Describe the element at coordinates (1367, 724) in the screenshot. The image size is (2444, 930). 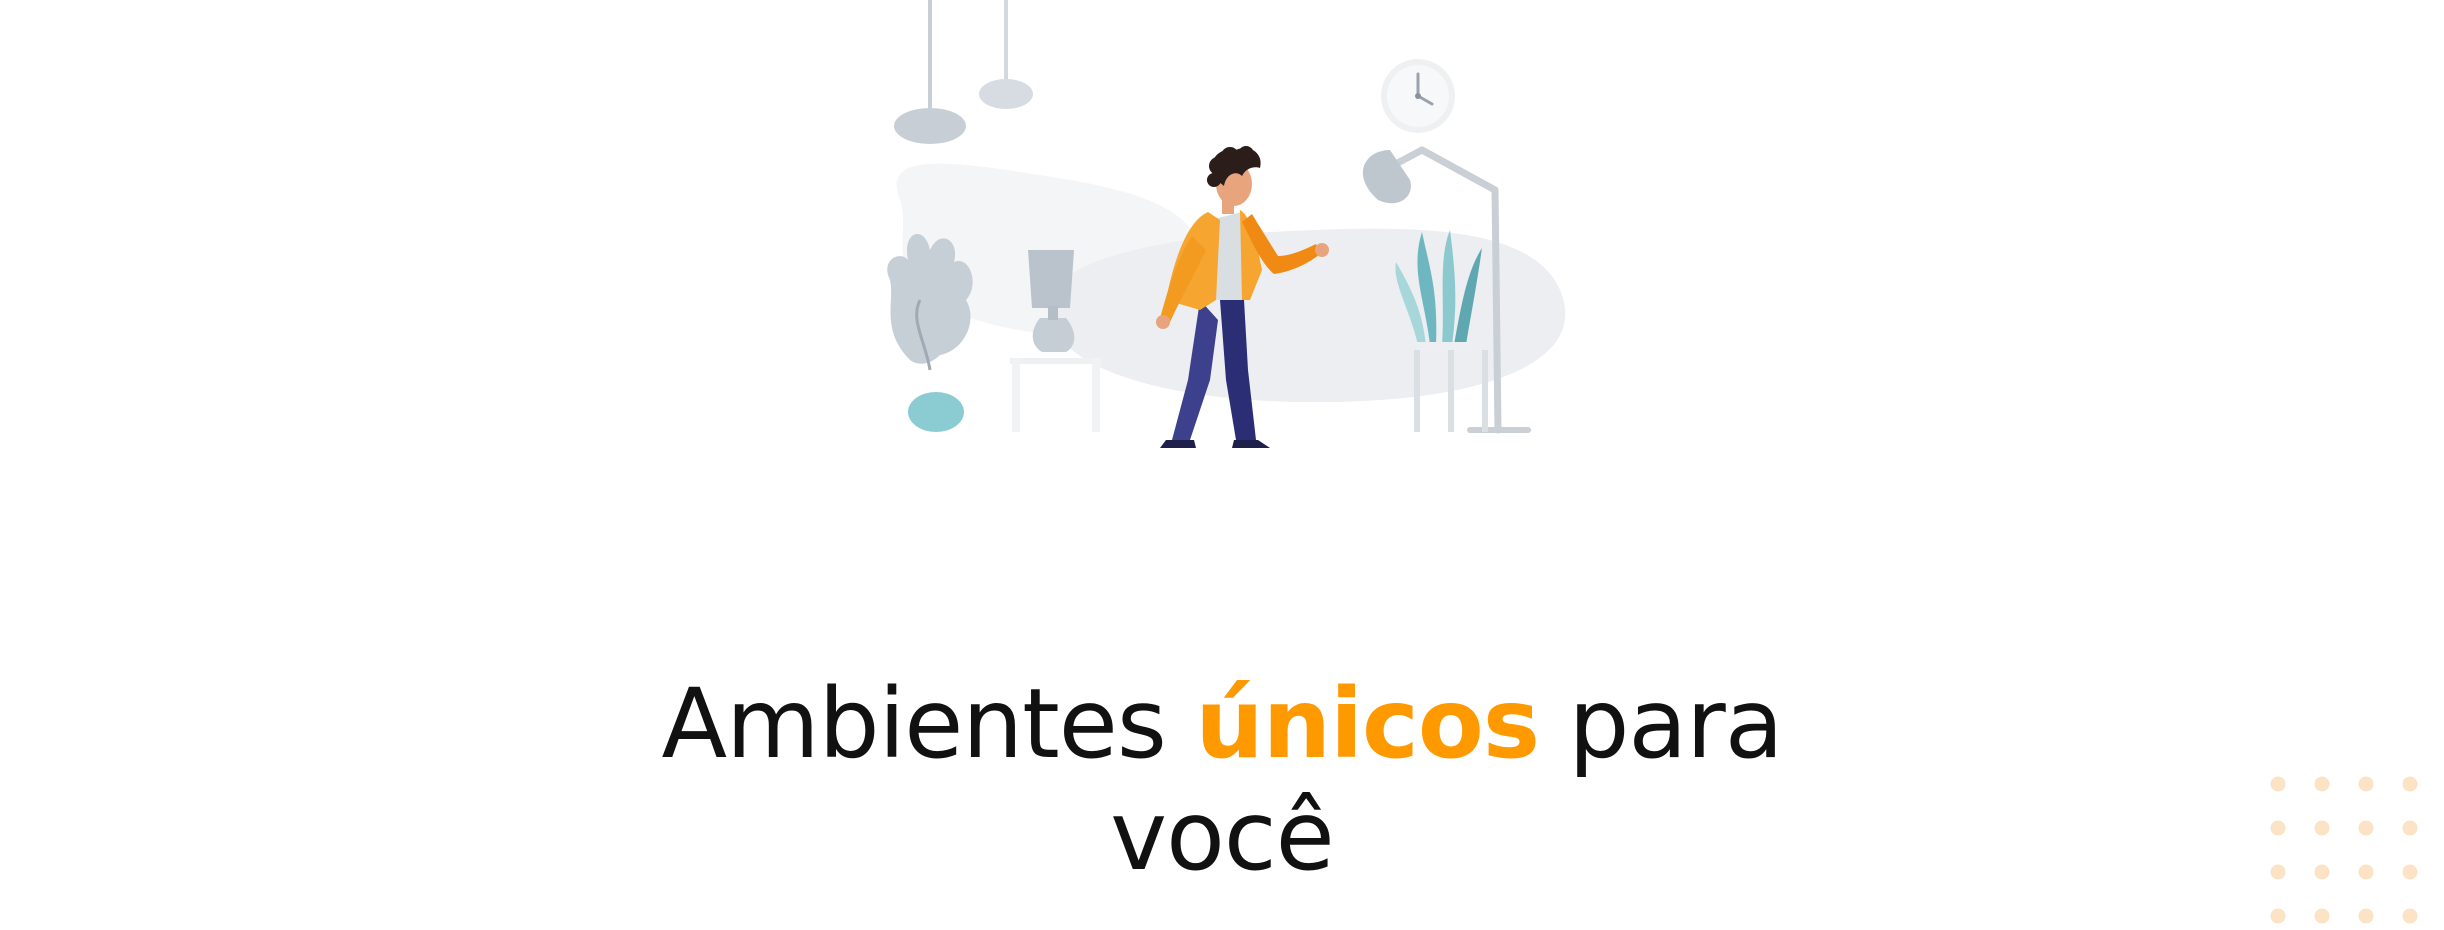
I see `headline-highlight: únicos` at that location.